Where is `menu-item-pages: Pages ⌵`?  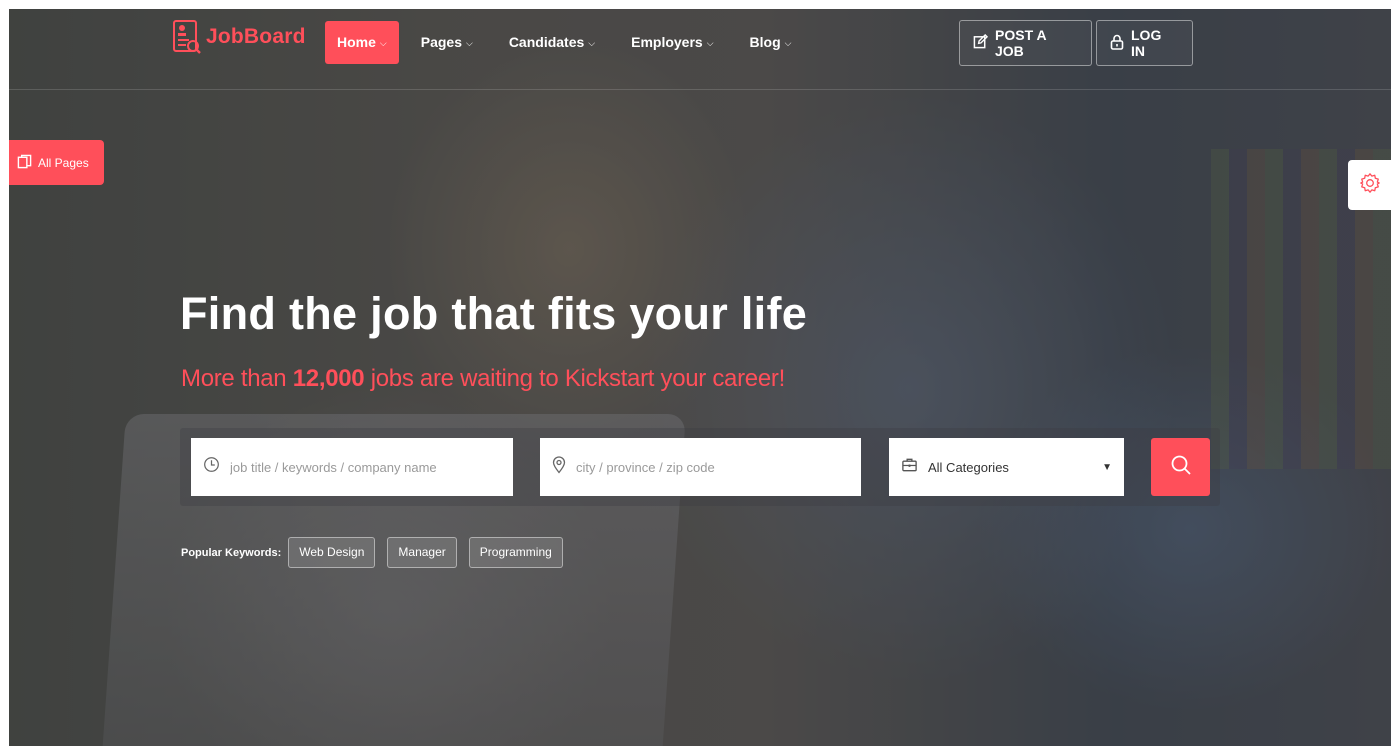
menu-item-pages: Pages ⌵ is located at coordinates (447, 42).